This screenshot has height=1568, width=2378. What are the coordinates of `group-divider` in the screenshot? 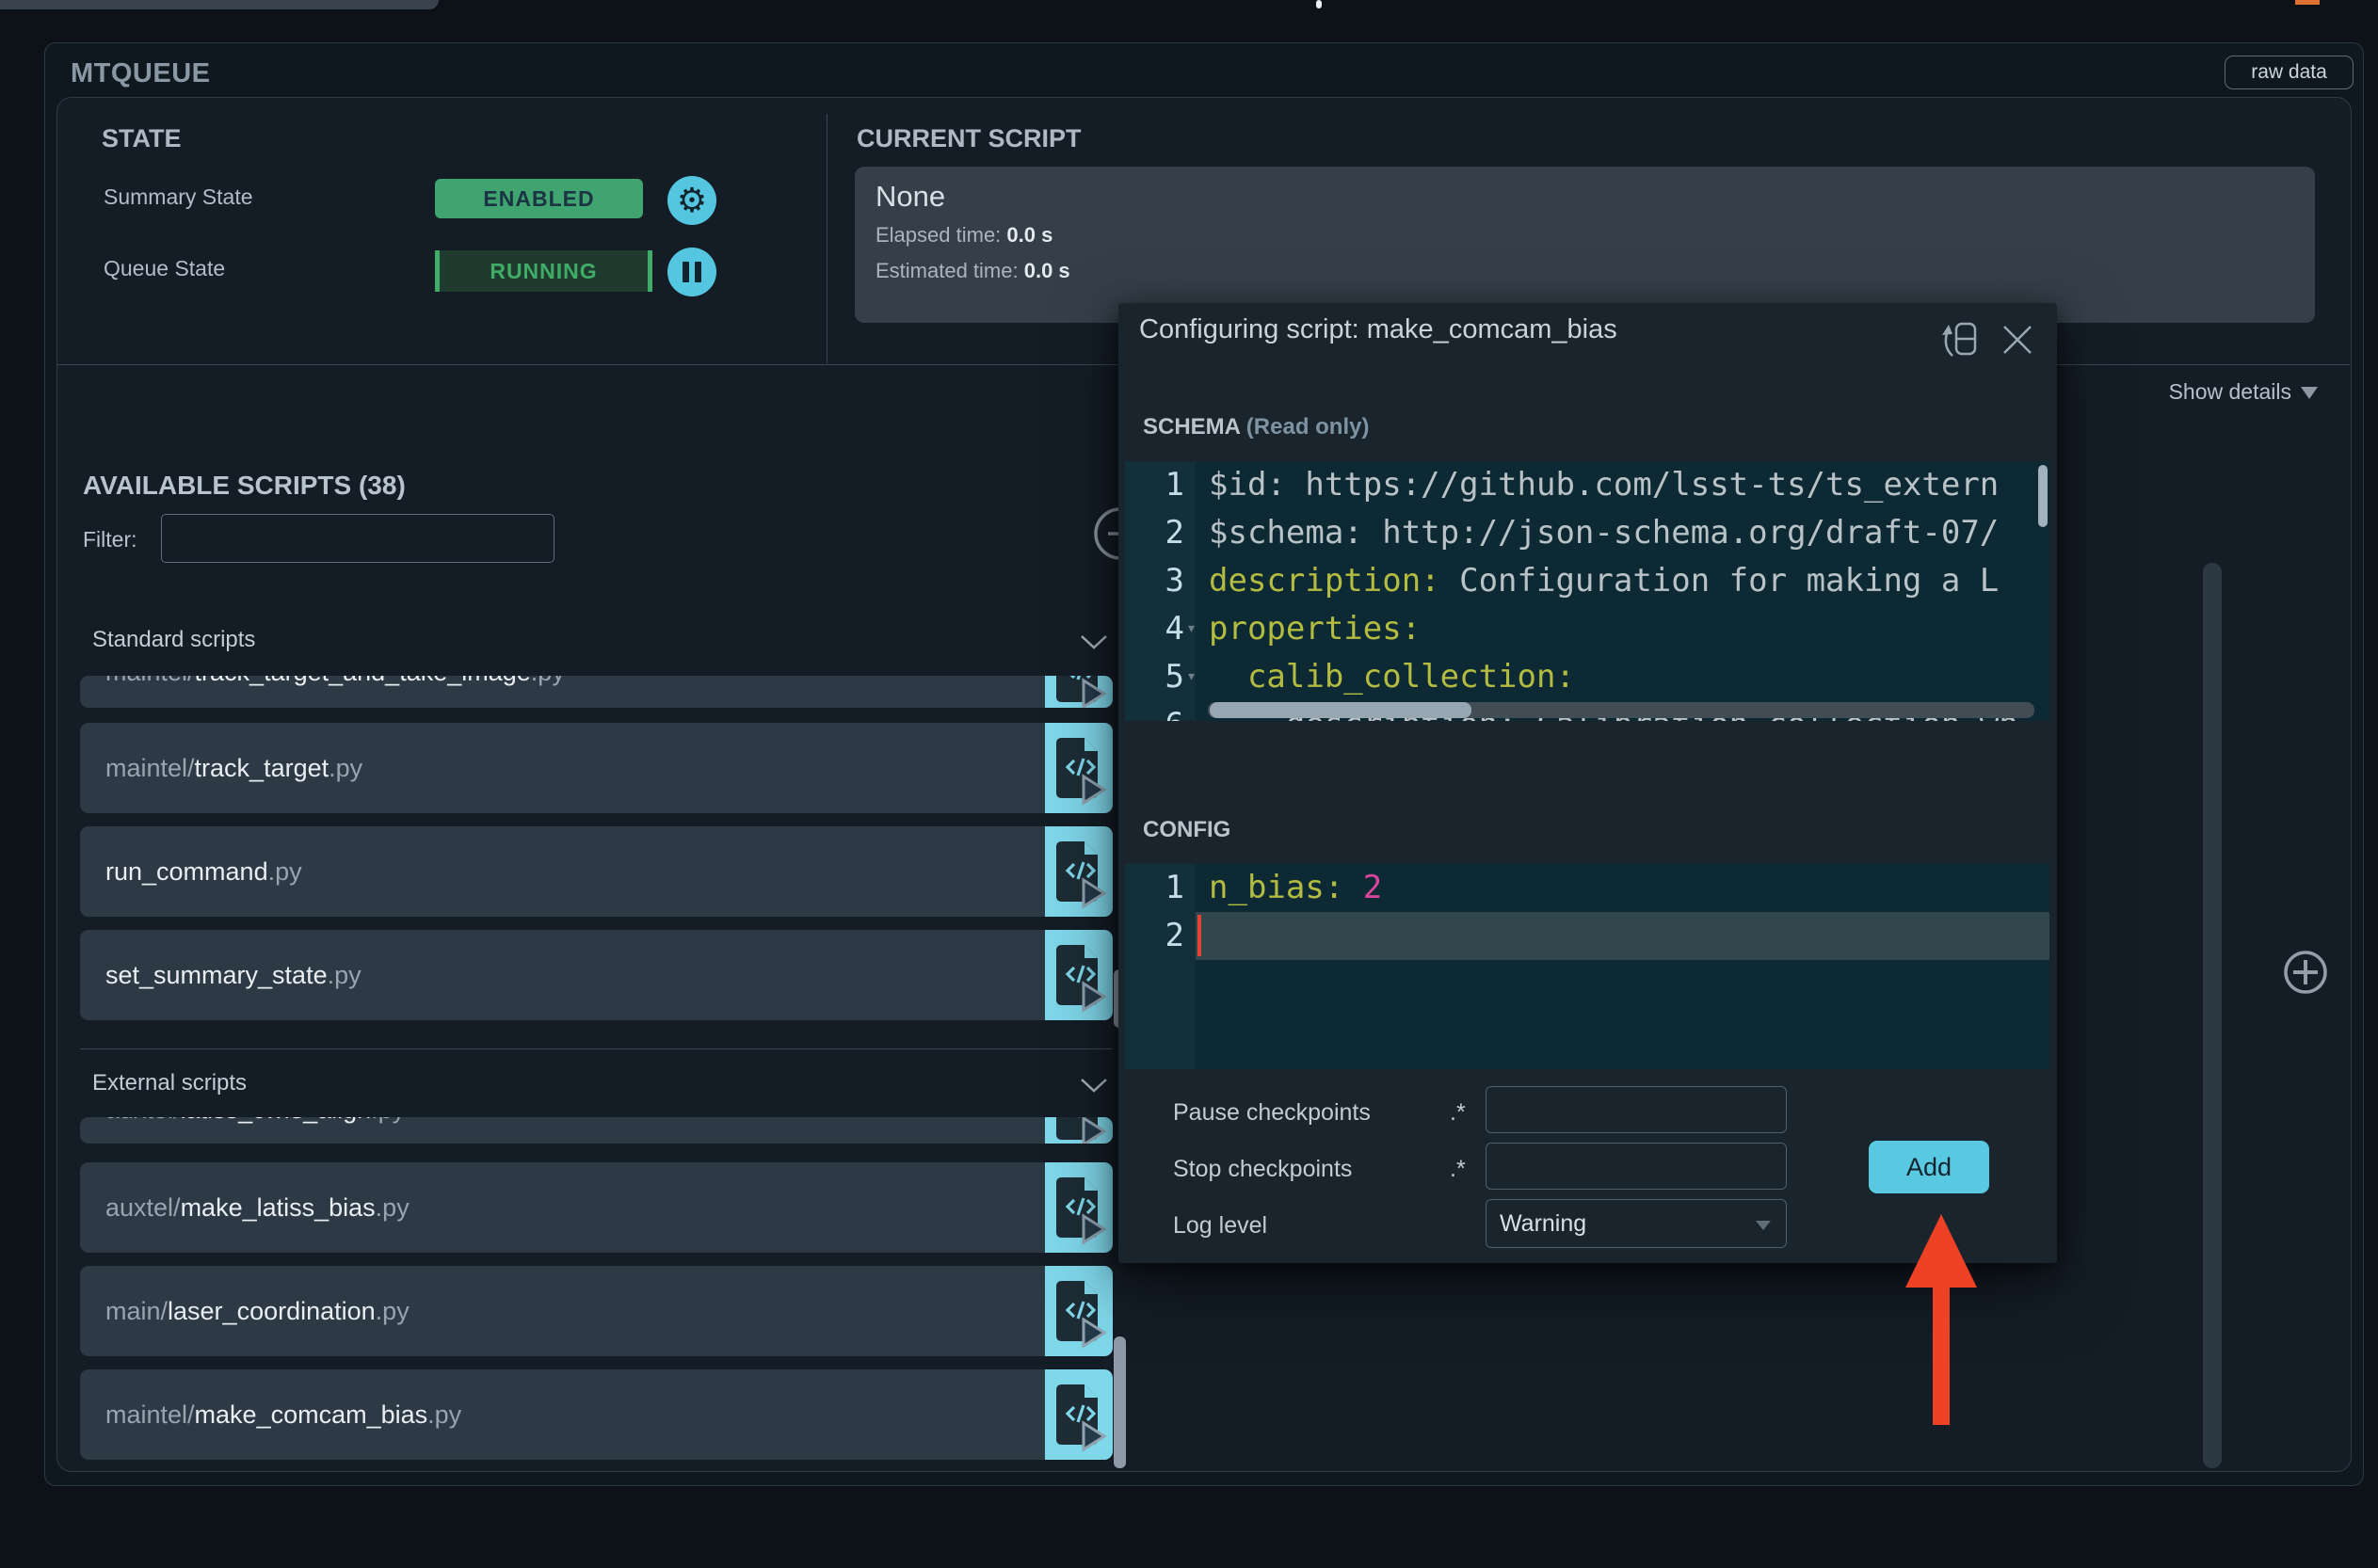 It's located at (596, 1048).